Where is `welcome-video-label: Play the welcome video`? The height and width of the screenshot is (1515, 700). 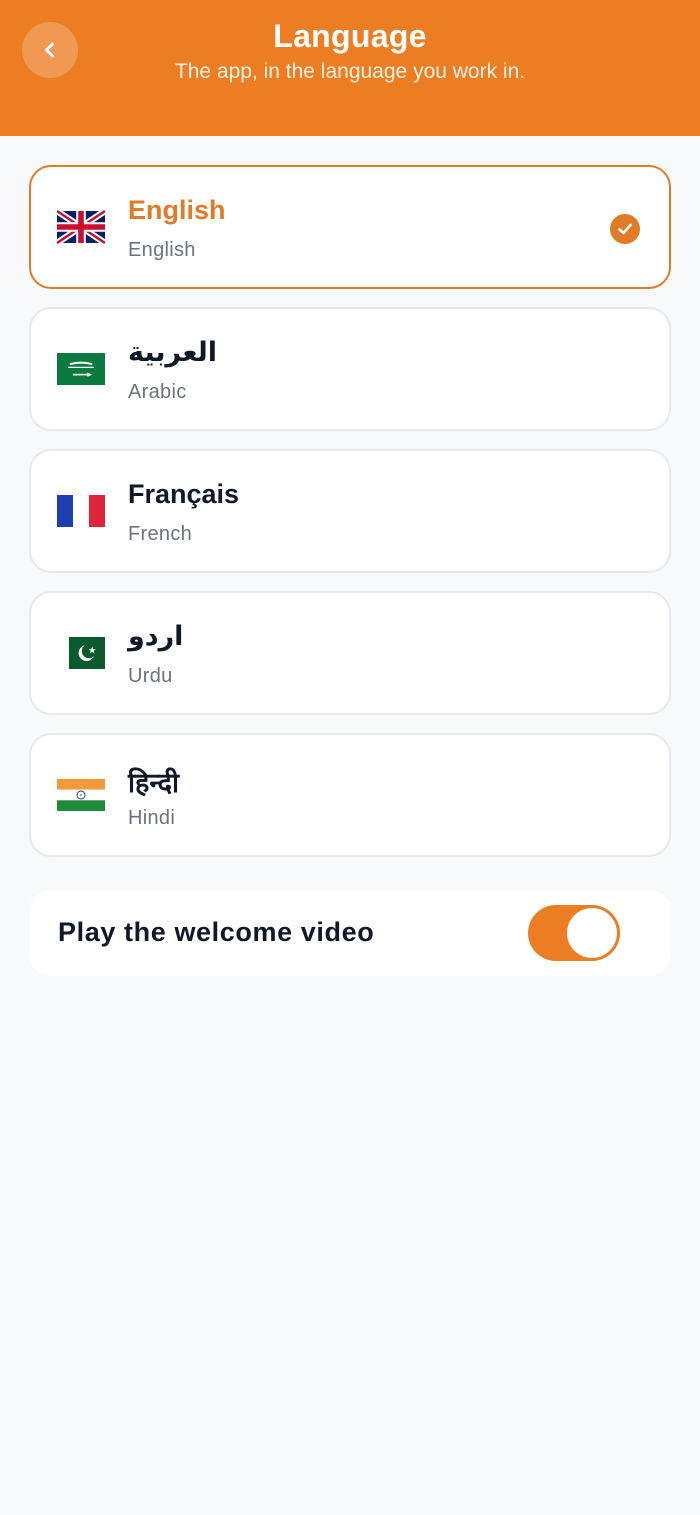 welcome-video-label: Play the welcome video is located at coordinates (216, 932).